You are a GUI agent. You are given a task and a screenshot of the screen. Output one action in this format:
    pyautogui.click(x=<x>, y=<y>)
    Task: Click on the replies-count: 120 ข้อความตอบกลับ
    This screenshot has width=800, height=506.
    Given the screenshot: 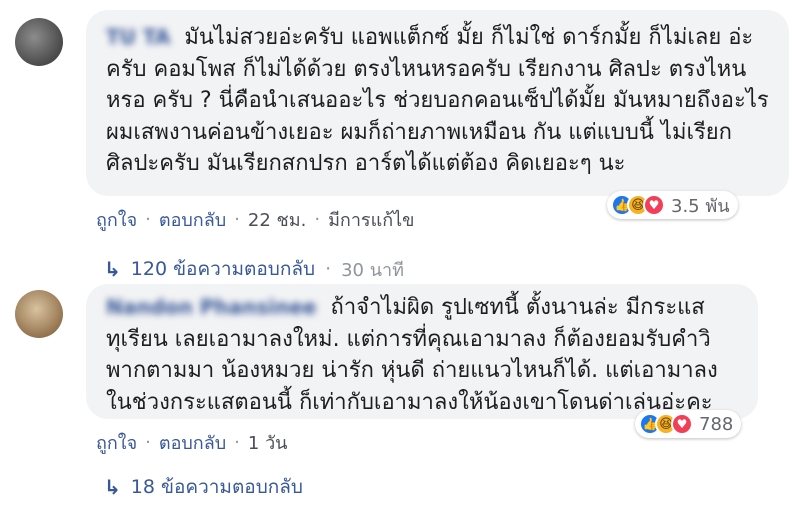 What is the action you would take?
    pyautogui.click(x=223, y=269)
    